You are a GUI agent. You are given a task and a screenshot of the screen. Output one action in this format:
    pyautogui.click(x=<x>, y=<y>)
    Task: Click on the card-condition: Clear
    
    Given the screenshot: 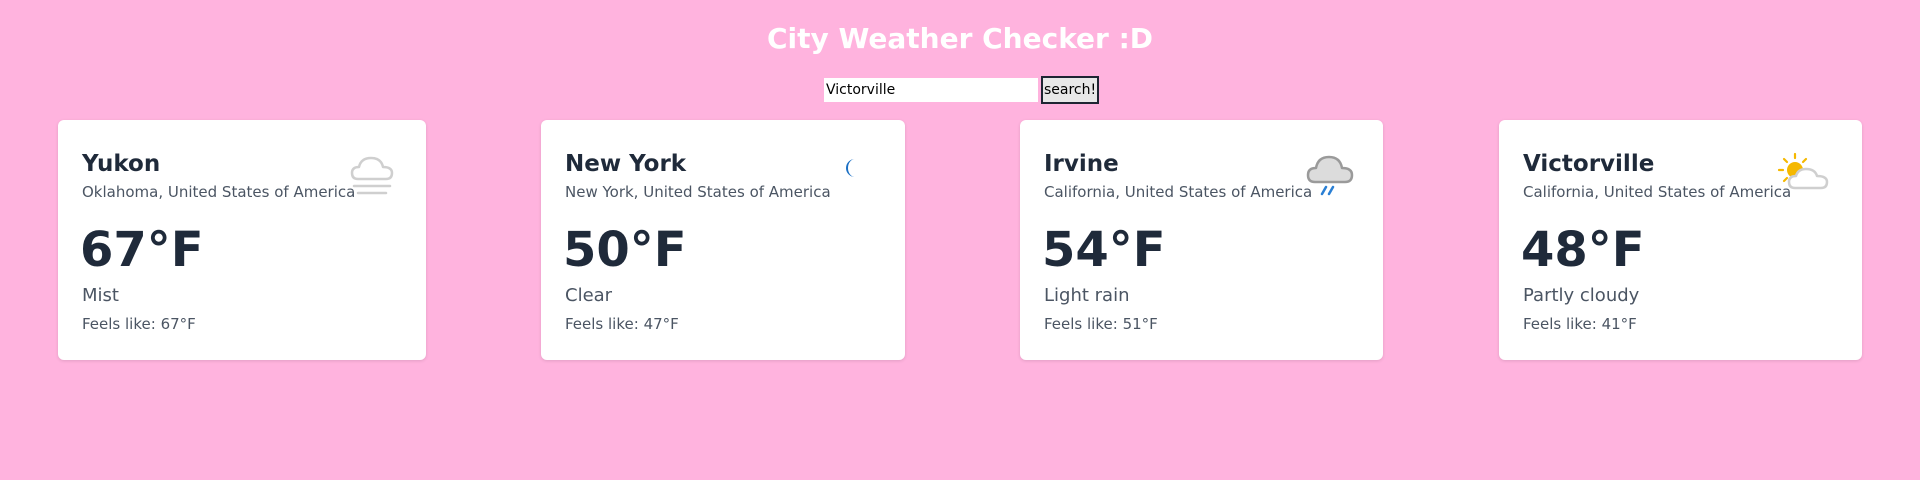 What is the action you would take?
    pyautogui.click(x=589, y=295)
    